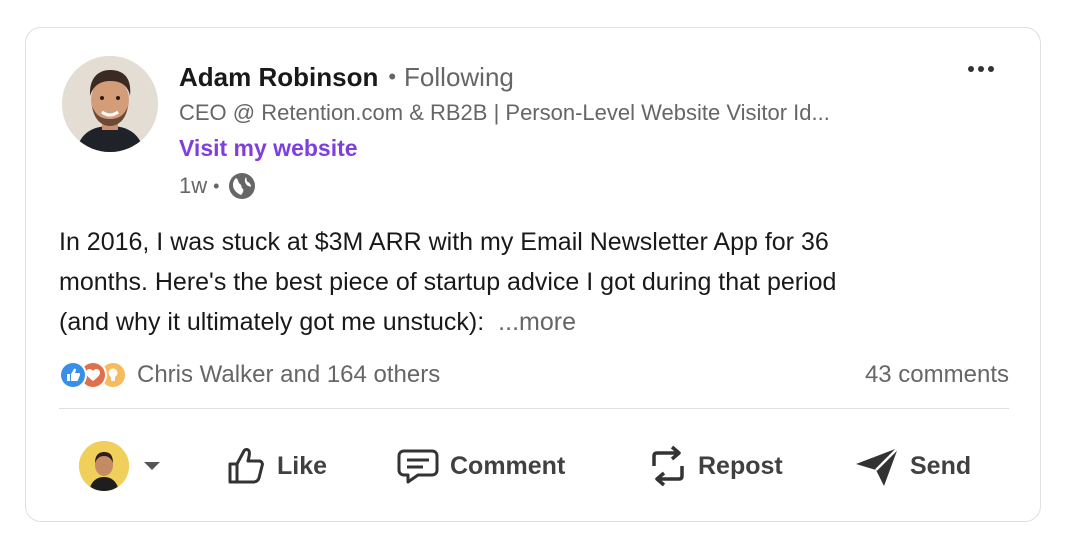 Image resolution: width=1068 pixels, height=548 pixels. Describe the element at coordinates (418, 466) in the screenshot. I see `comment-icon` at that location.